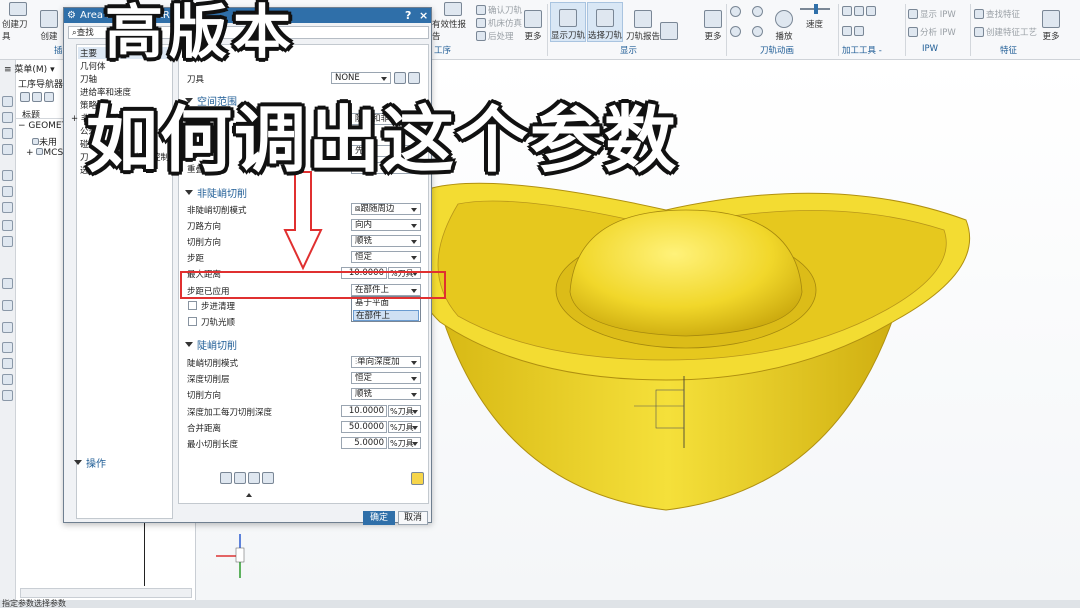 Image resolution: width=1080 pixels, height=608 pixels. What do you see at coordinates (29, 68) in the screenshot?
I see `menu-button: ≡ 菜单(M) ▾` at bounding box center [29, 68].